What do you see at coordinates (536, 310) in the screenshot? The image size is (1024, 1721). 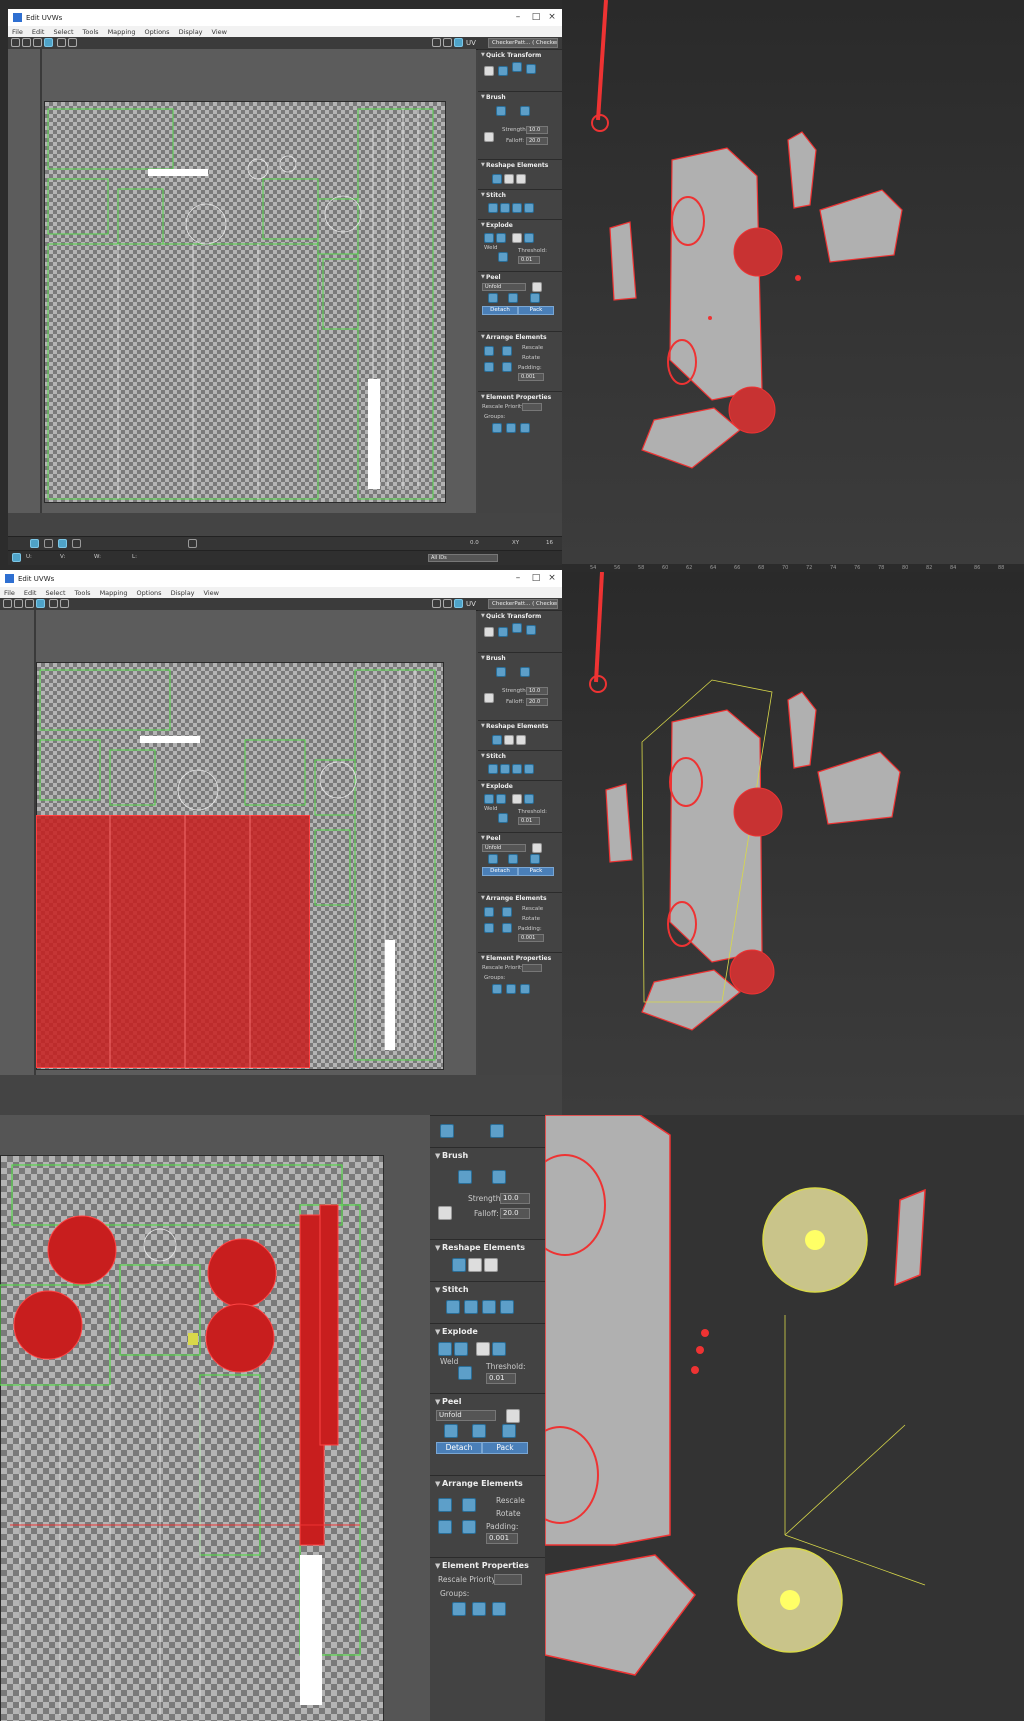 I see `pack-button: Pack` at bounding box center [536, 310].